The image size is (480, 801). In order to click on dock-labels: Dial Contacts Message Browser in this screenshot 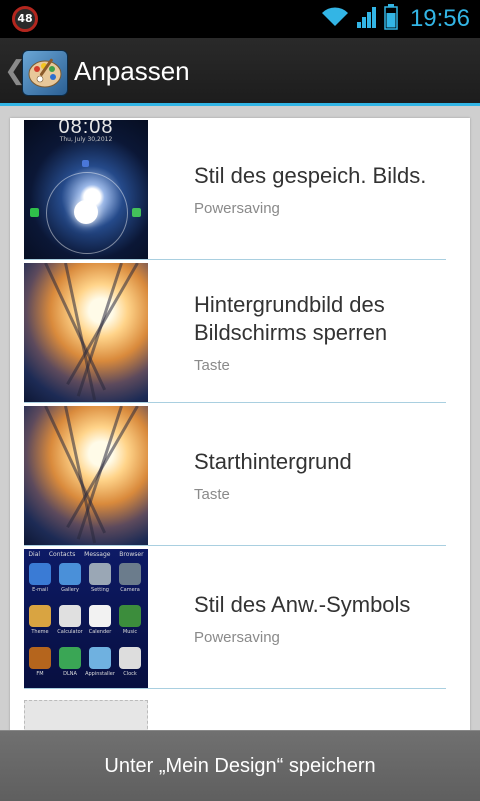, I will do `click(86, 554)`.